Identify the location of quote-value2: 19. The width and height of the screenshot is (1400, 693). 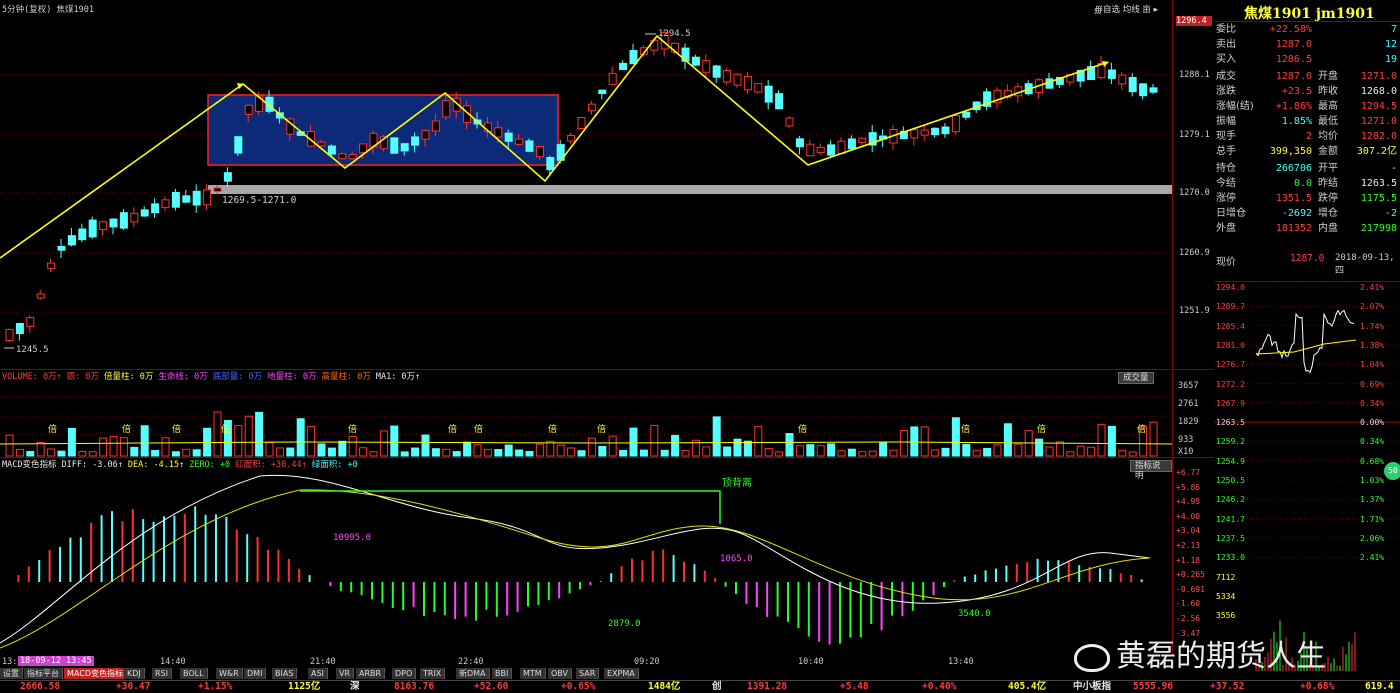
(1390, 59).